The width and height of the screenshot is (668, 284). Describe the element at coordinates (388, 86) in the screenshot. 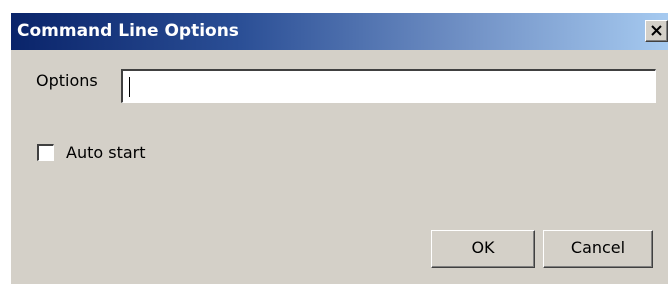

I see `options-input` at that location.